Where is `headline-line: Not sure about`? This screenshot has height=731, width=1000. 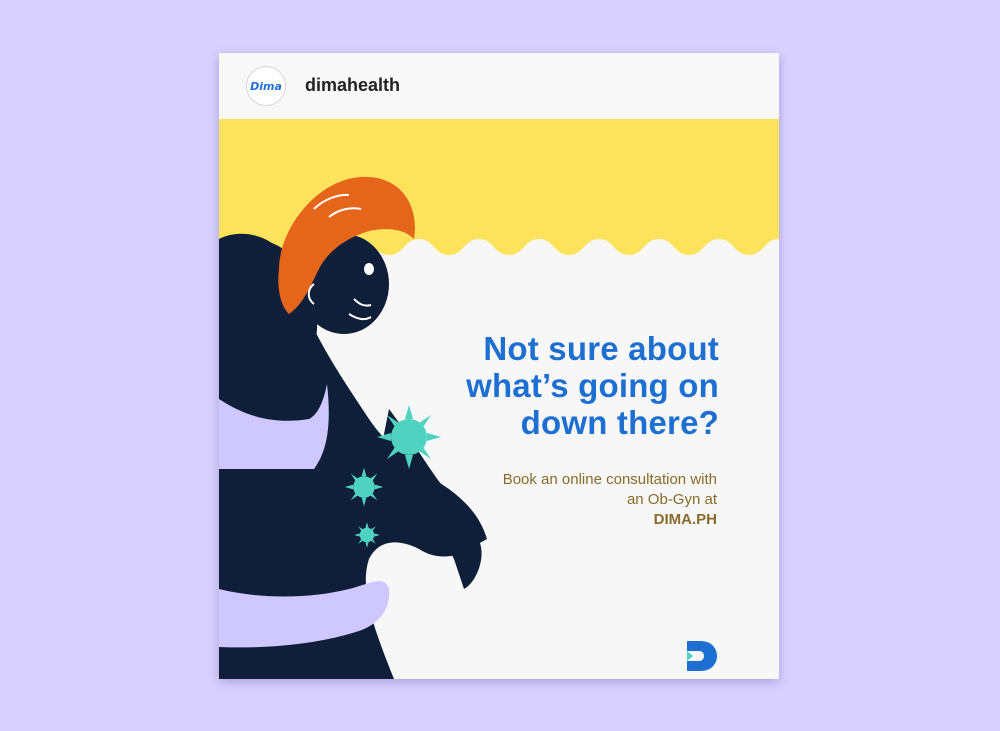
headline-line: Not sure about is located at coordinates (601, 348).